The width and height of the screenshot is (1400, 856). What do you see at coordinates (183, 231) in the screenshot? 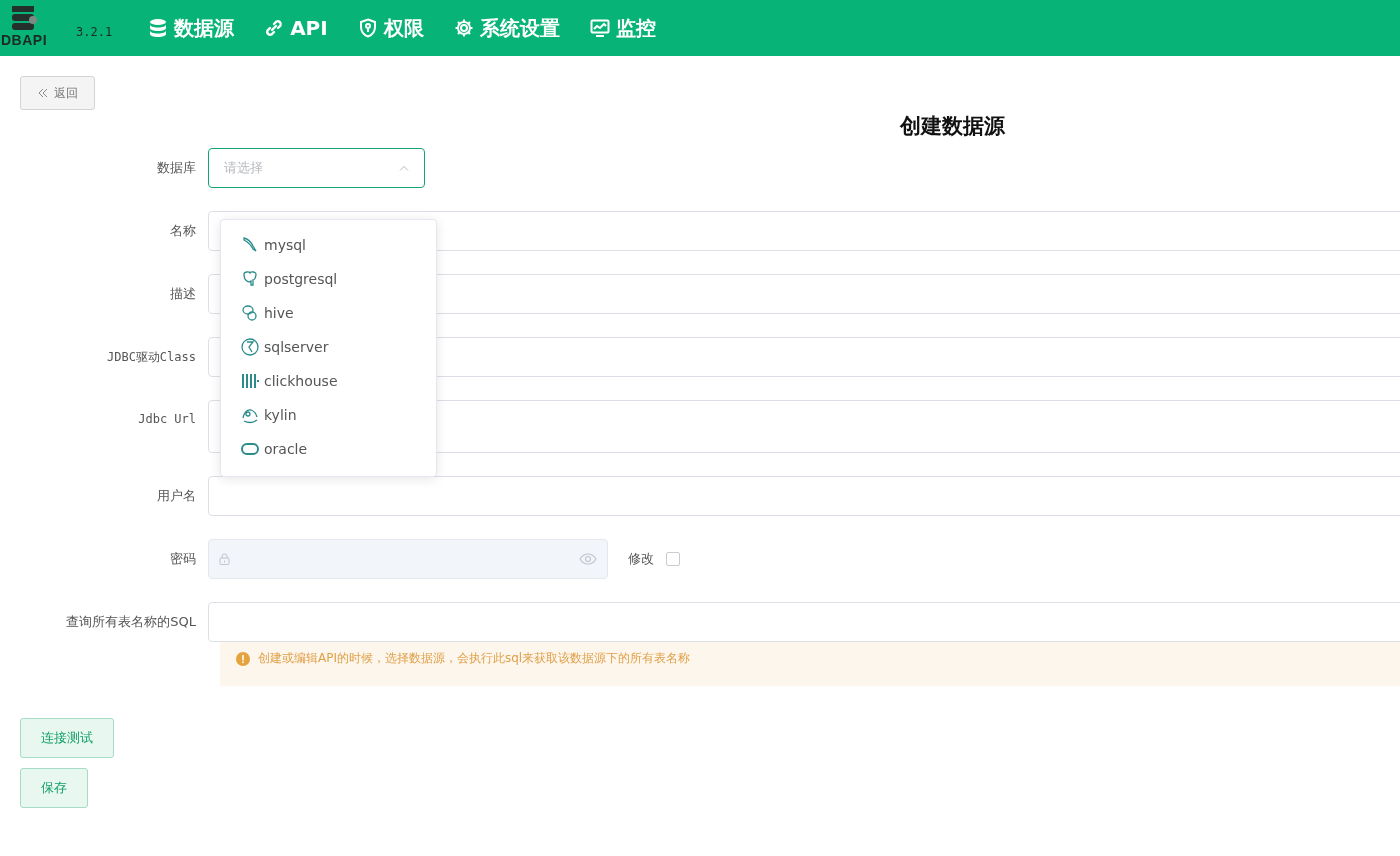
I see `field-label: 名称` at bounding box center [183, 231].